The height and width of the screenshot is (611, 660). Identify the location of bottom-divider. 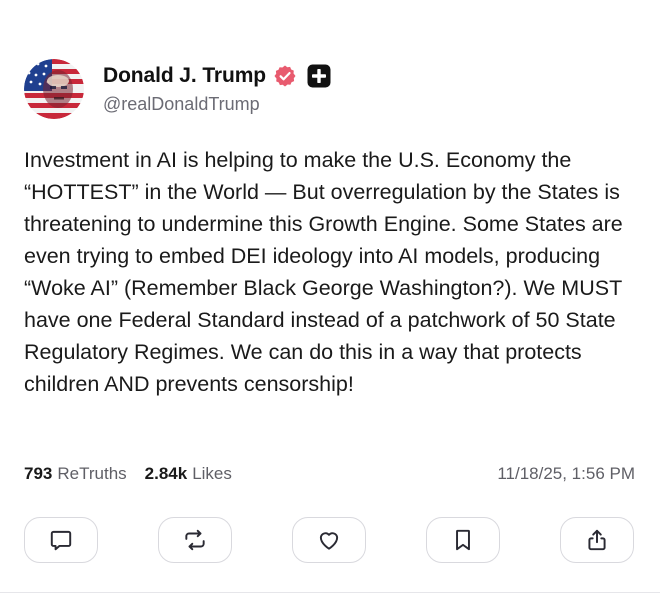
(330, 592).